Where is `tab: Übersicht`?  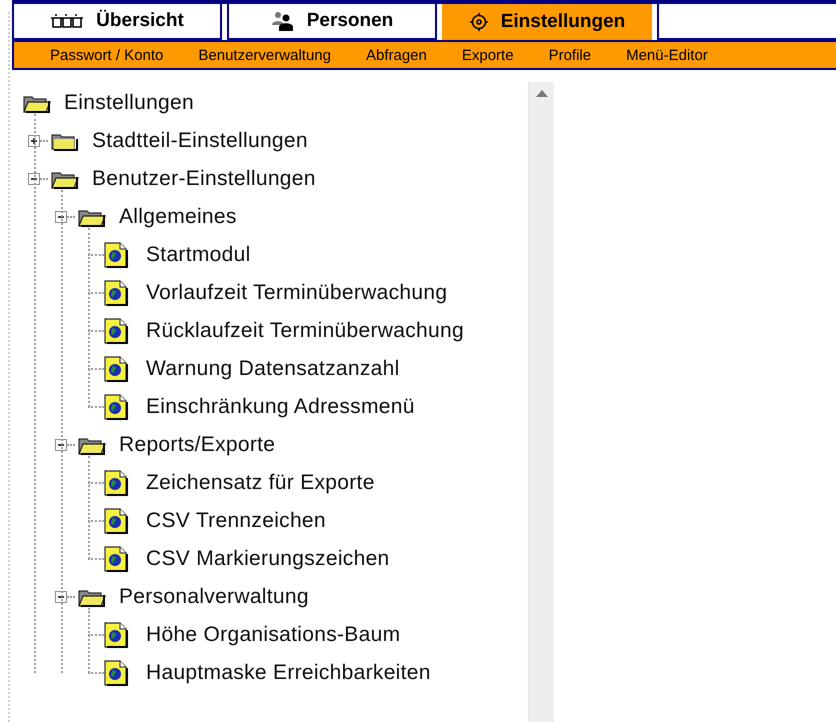
tab: Übersicht is located at coordinates (117, 22).